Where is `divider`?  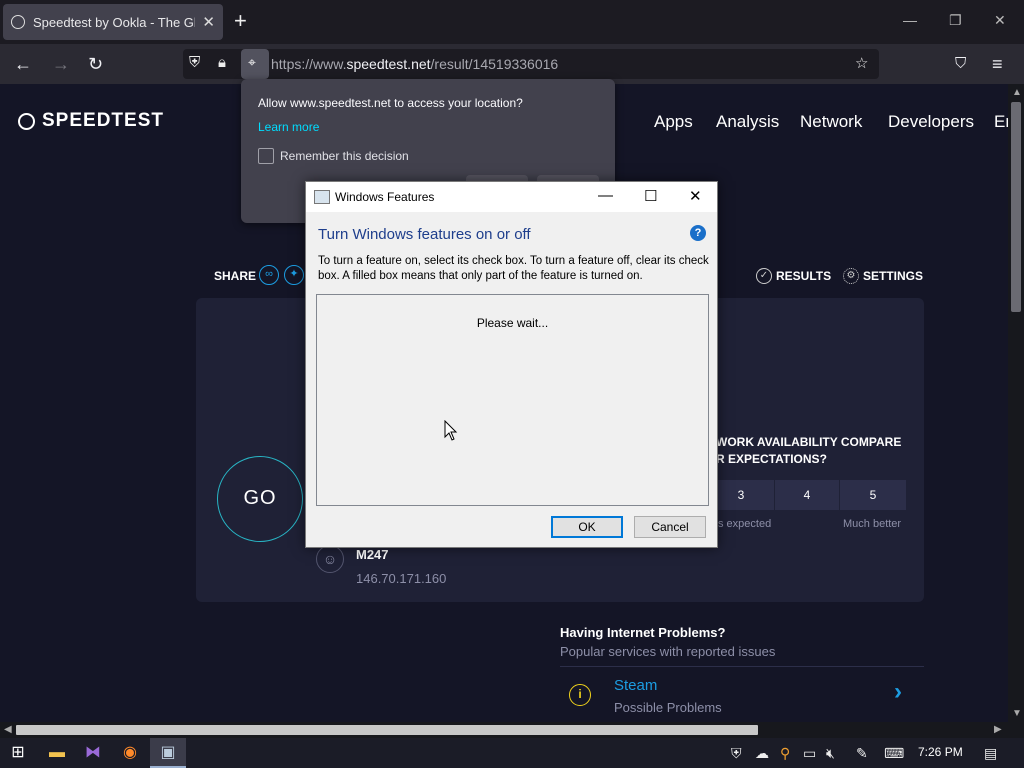
divider is located at coordinates (742, 666).